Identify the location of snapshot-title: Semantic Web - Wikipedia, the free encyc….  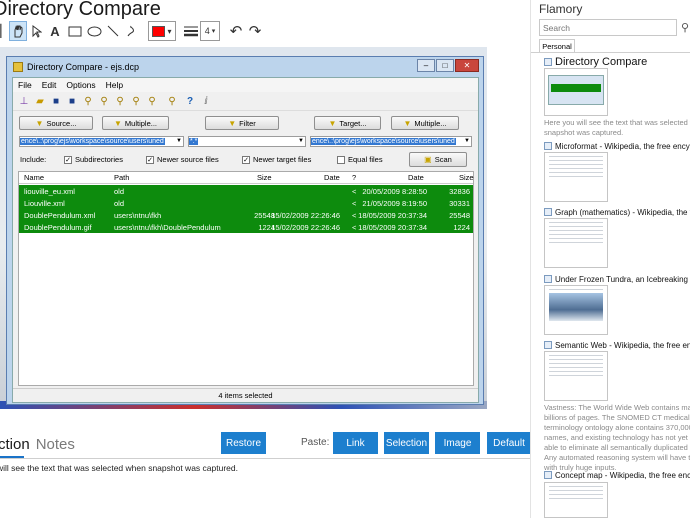
(617, 345).